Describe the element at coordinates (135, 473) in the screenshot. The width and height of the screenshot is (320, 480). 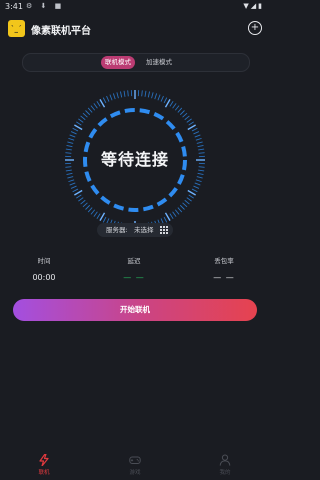
I see `nav-label-games: 游戏` at that location.